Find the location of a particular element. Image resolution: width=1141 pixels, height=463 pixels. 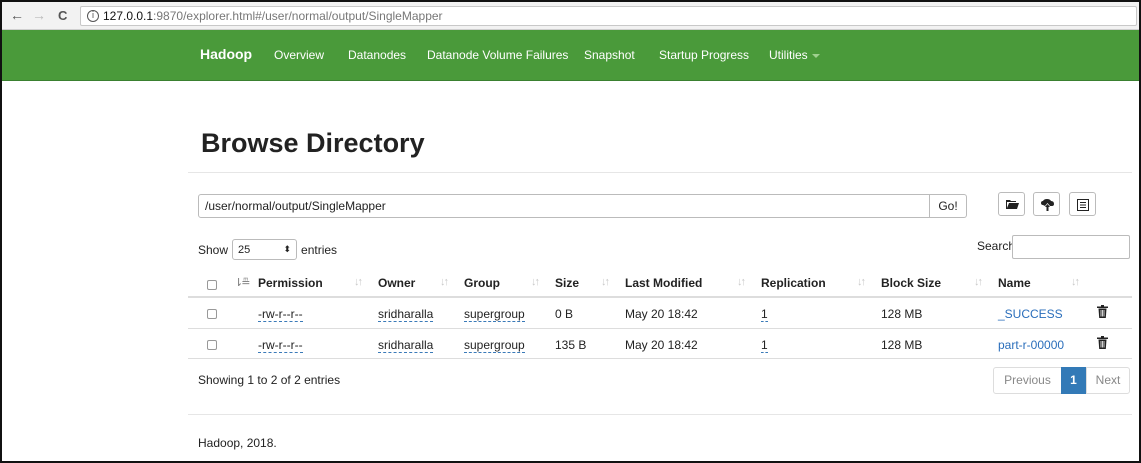

nav-datanodes: Datanodes is located at coordinates (377, 55).